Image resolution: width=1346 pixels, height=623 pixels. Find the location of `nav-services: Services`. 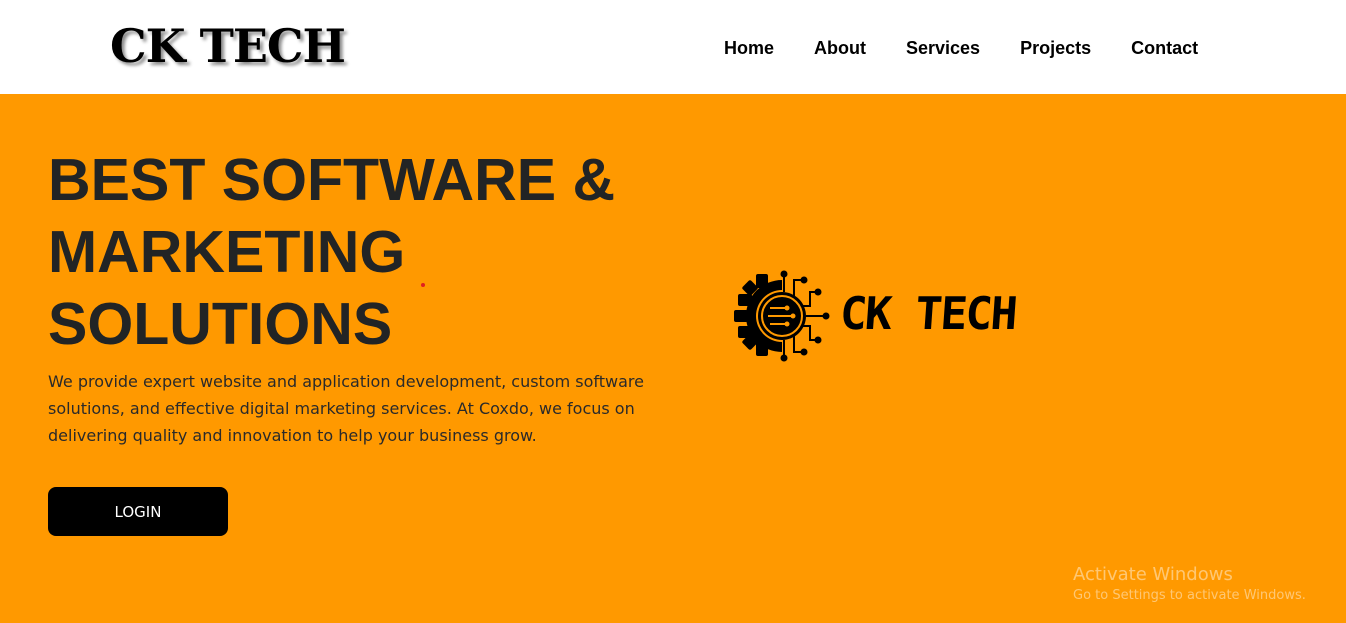

nav-services: Services is located at coordinates (943, 48).